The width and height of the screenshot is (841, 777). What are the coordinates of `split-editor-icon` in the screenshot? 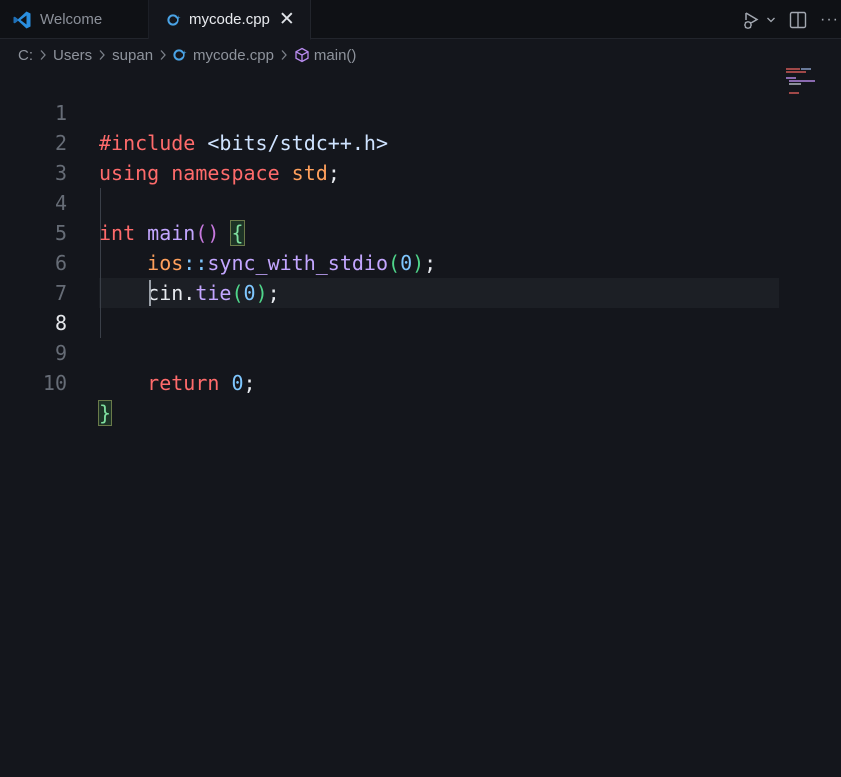 It's located at (798, 20).